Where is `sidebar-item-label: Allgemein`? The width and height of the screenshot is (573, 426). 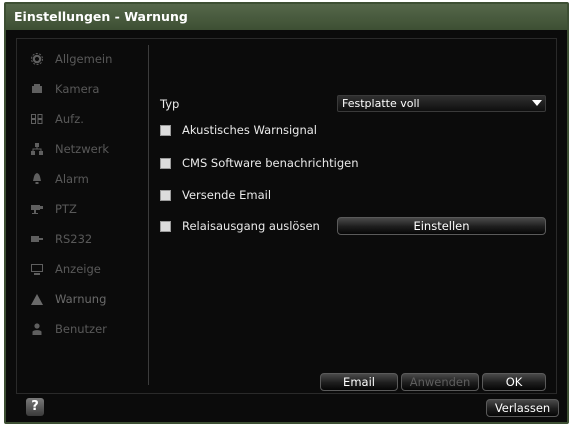
sidebar-item-label: Allgemein is located at coordinates (84, 59).